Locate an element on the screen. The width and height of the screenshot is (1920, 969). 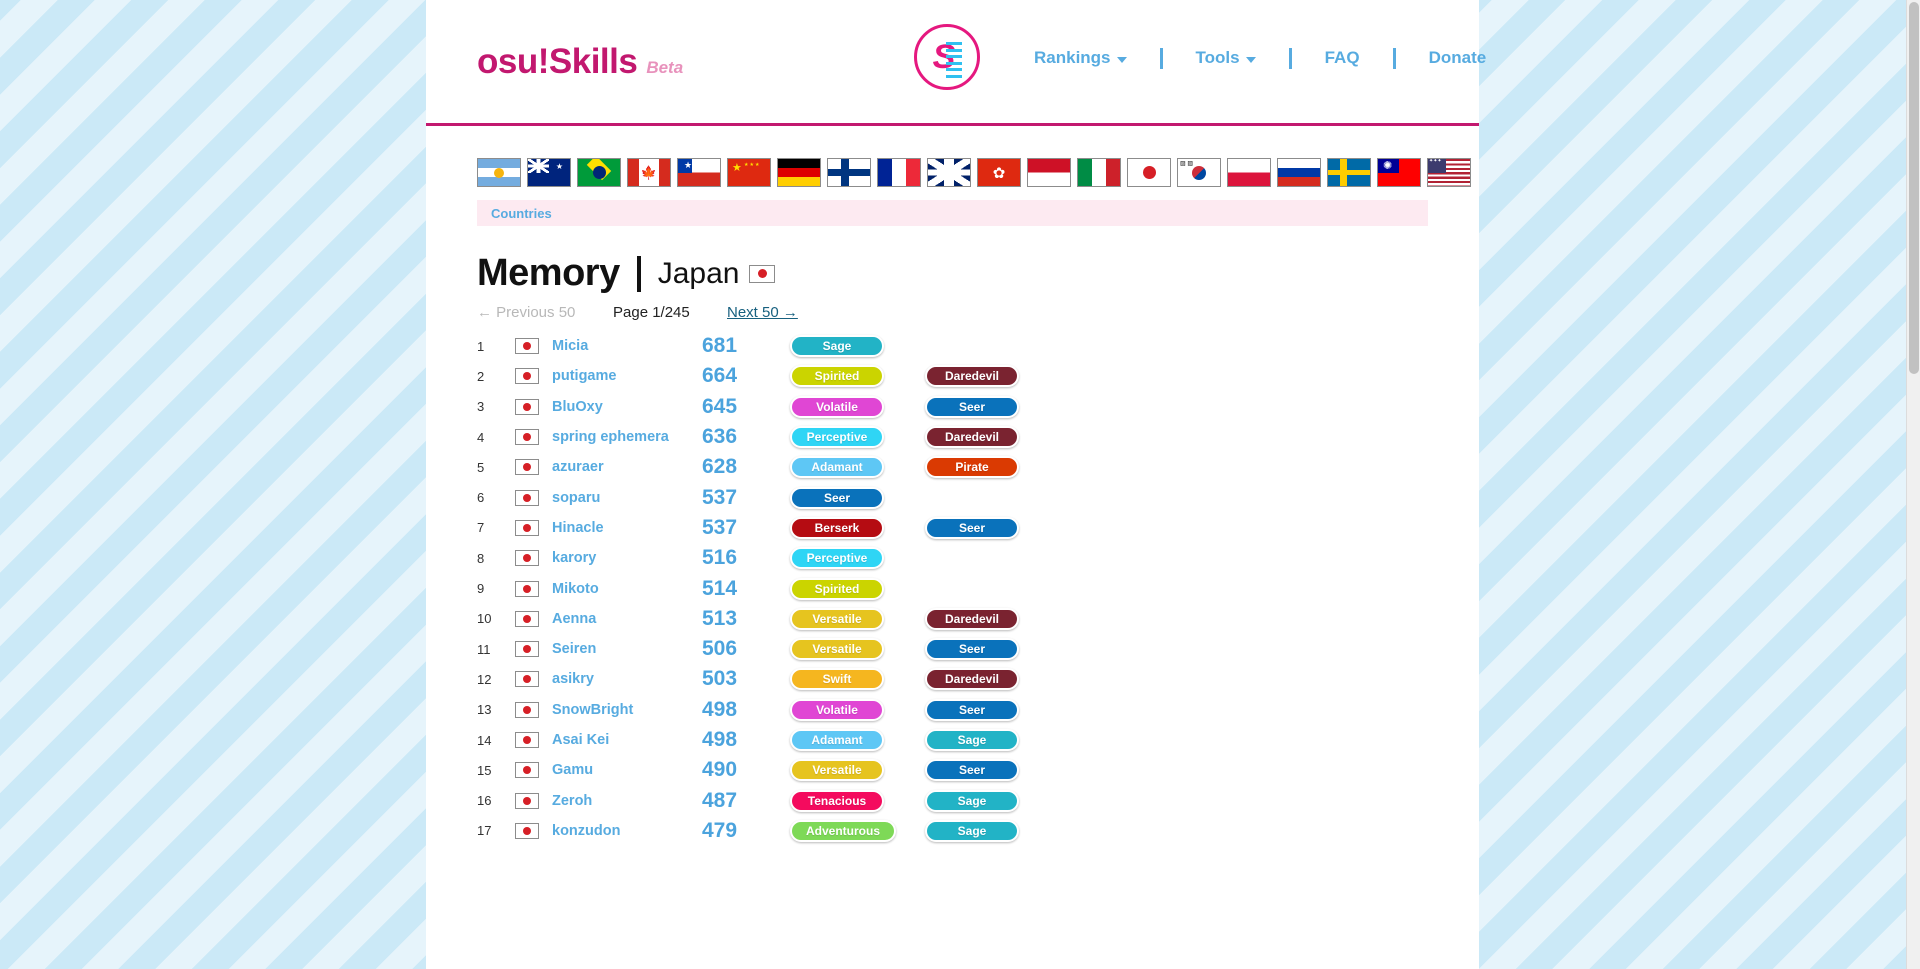
scrollbar-thumb is located at coordinates (1914, 188).